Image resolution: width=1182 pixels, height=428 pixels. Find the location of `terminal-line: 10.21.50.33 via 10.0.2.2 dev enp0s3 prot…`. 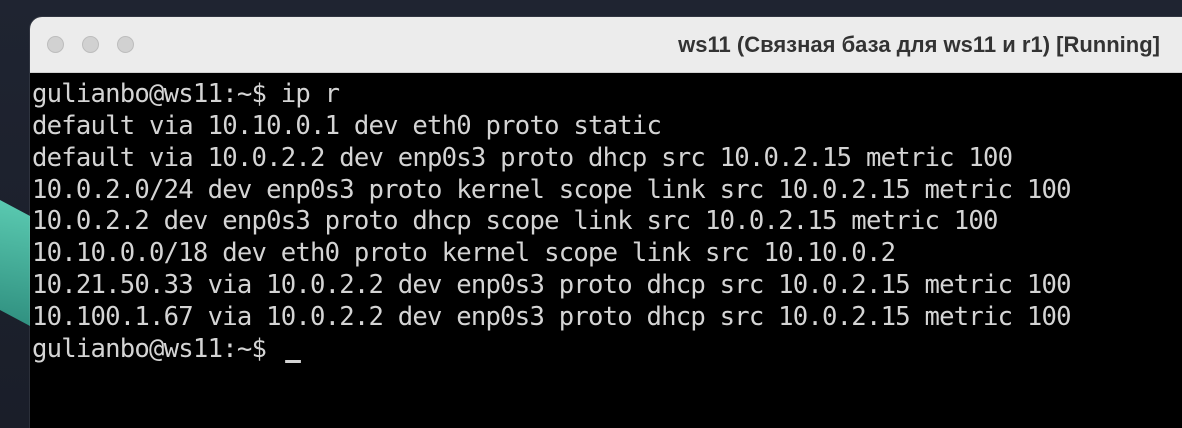

terminal-line: 10.21.50.33 via 10.0.2.2 dev enp0s3 prot… is located at coordinates (552, 285).